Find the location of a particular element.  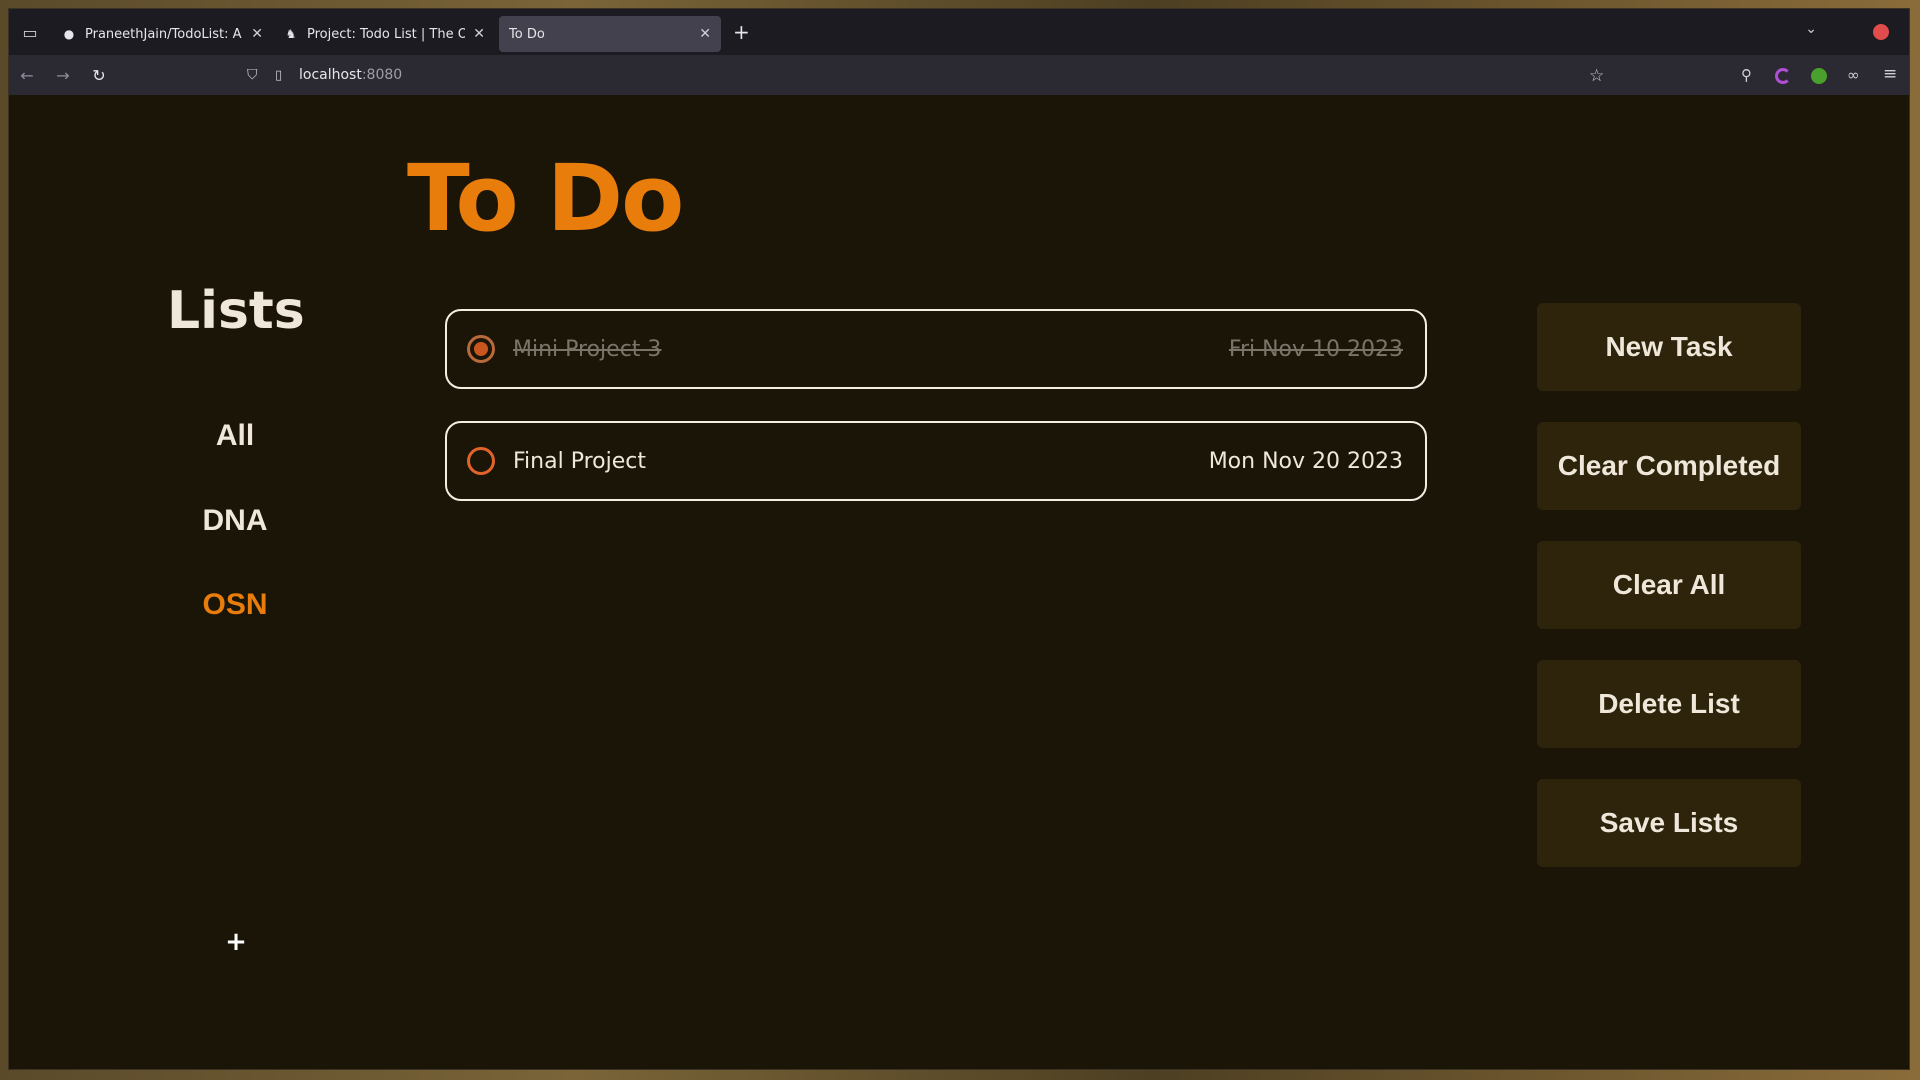

list-item-dna: DNA is located at coordinates (235, 521).